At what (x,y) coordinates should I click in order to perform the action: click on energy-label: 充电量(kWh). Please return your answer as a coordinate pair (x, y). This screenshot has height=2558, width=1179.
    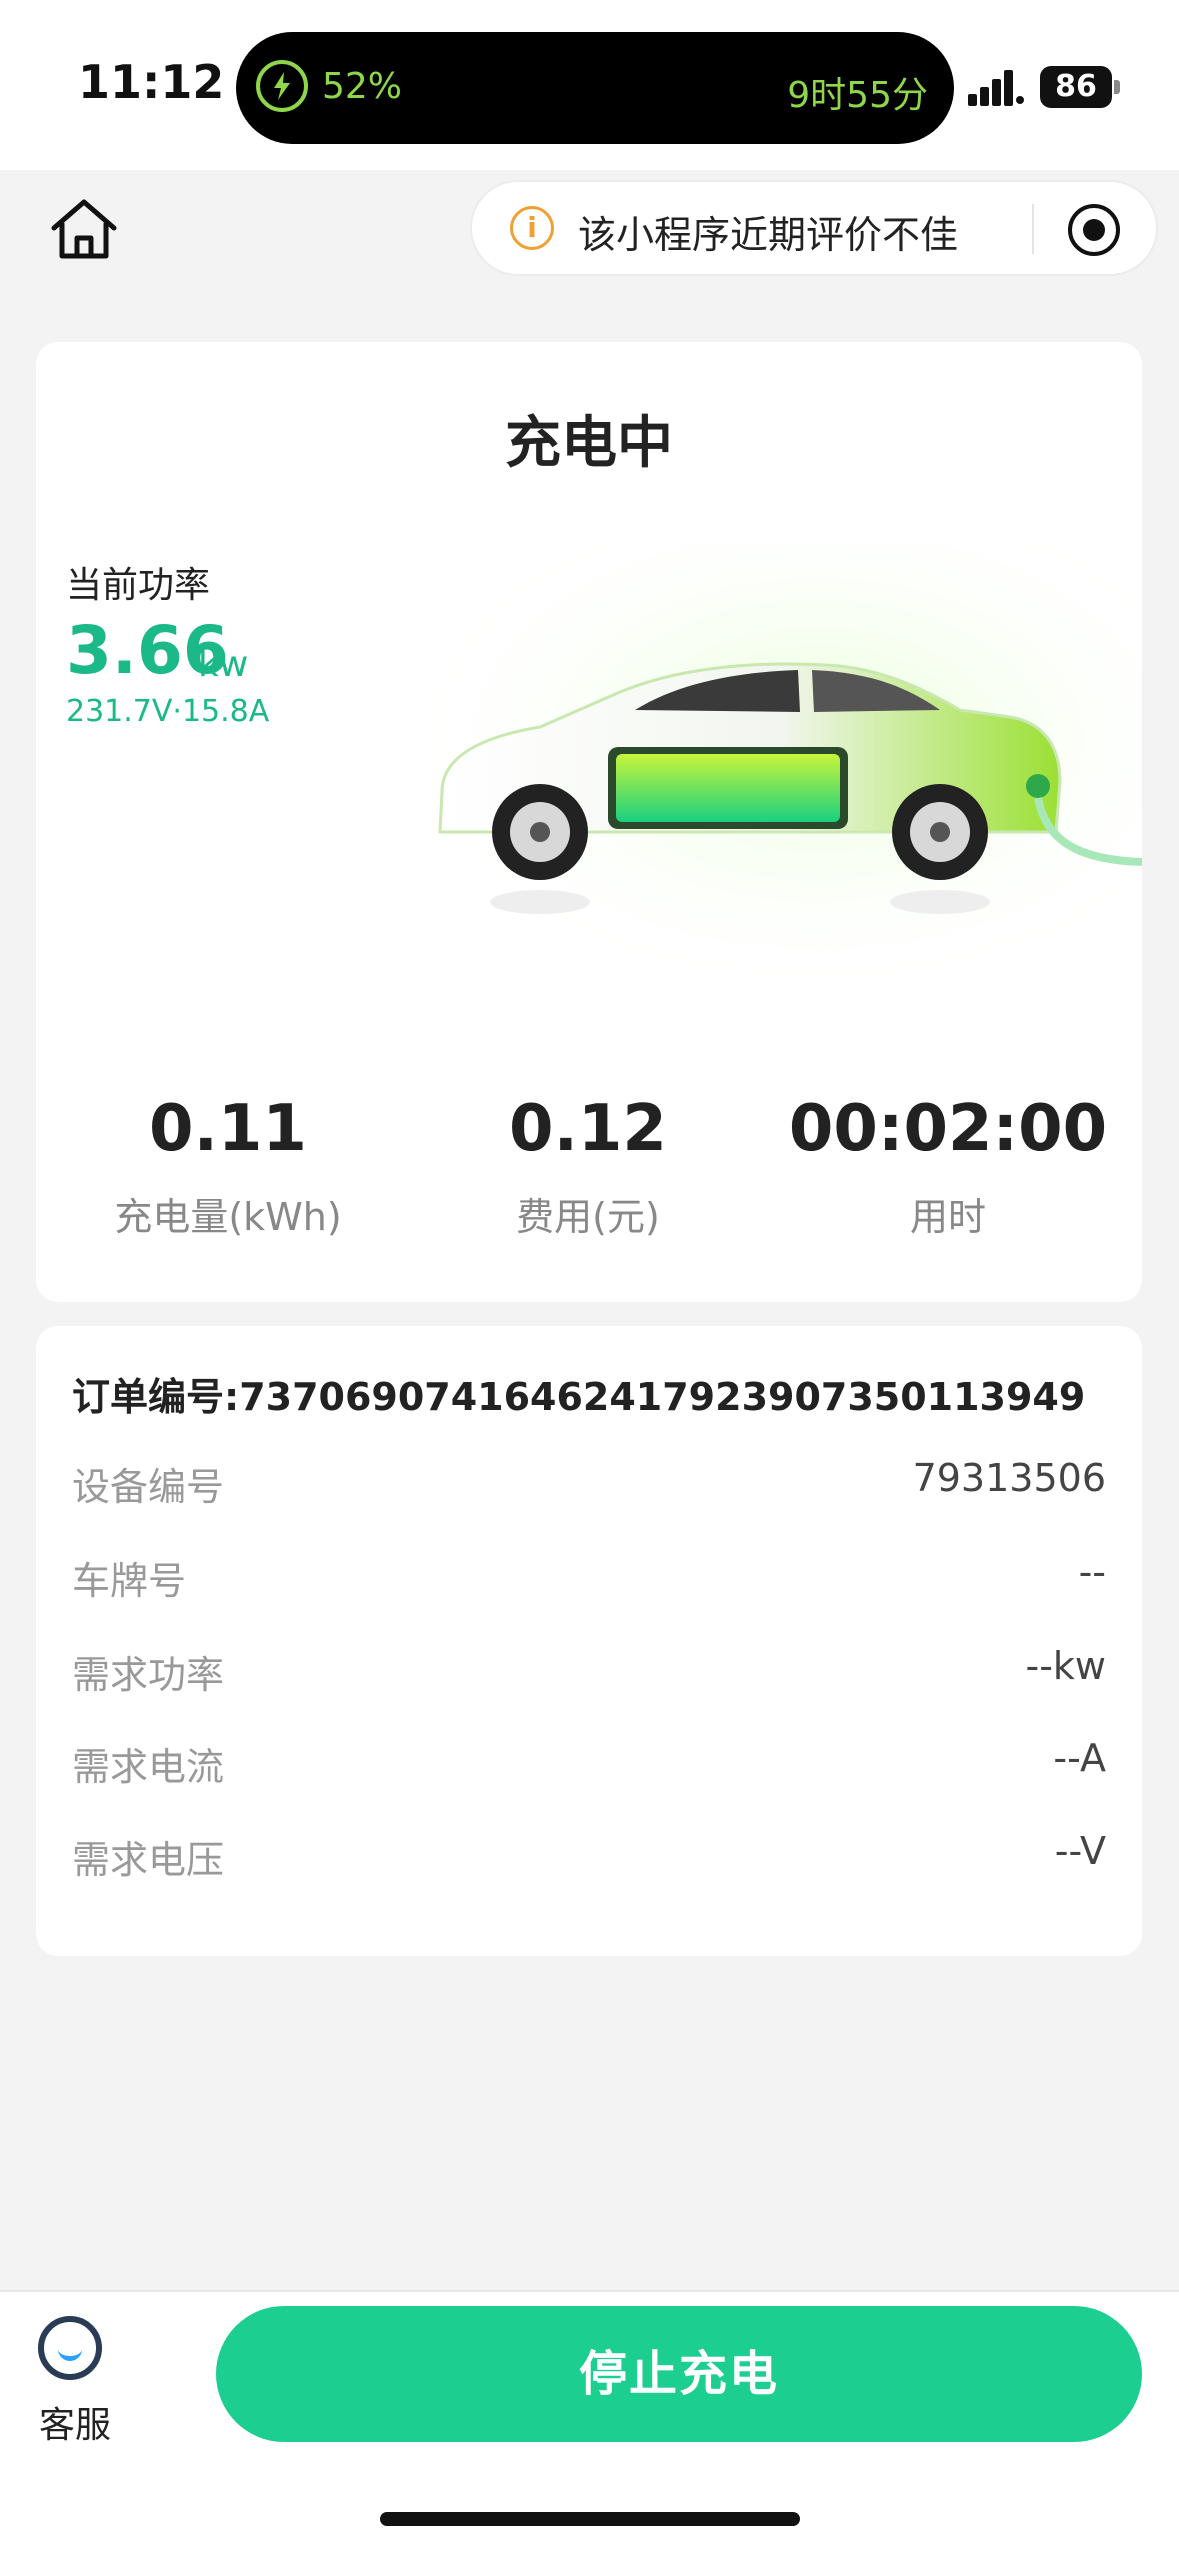
    Looking at the image, I should click on (228, 1217).